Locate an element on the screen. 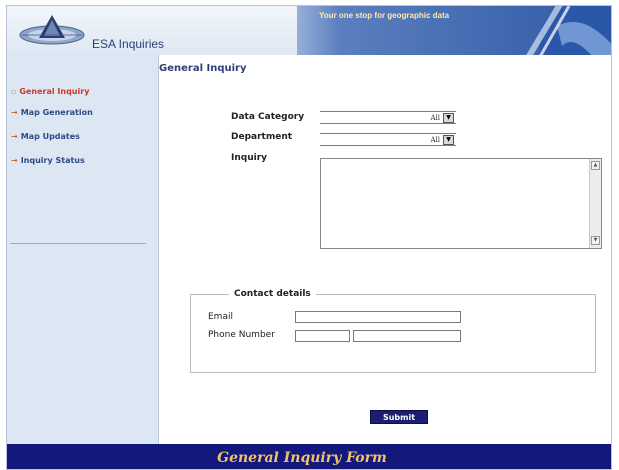  email-label: Email is located at coordinates (220, 317).